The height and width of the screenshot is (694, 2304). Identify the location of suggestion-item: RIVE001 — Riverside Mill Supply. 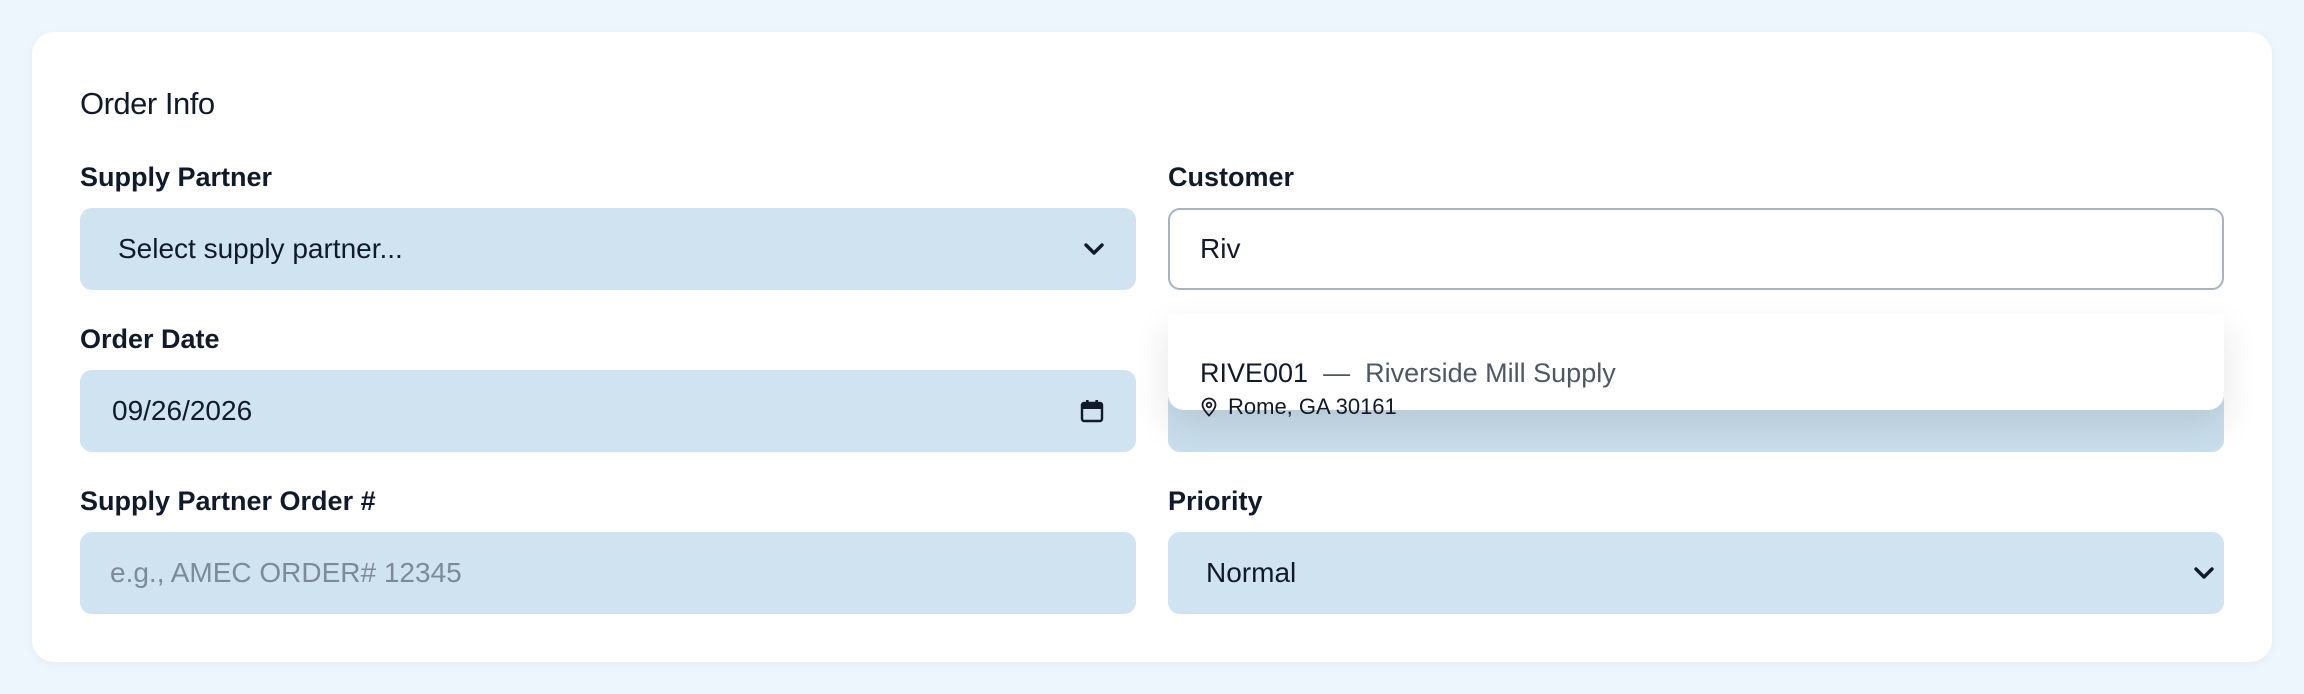
(1408, 373).